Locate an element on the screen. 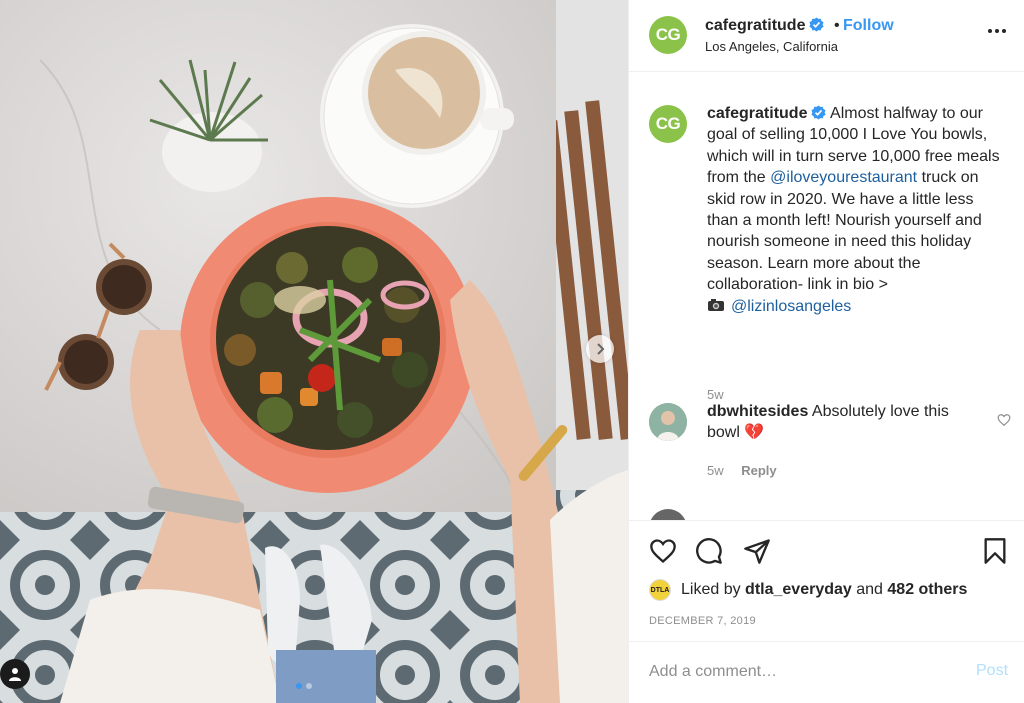 The width and height of the screenshot is (1024, 703). like-comment-heart-icon is located at coordinates (1004, 420).